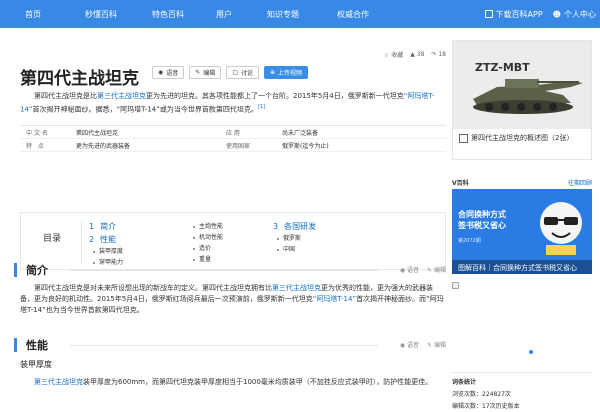 The width and height of the screenshot is (600, 412). I want to click on edit-button: ✎ 编辑, so click(205, 72).